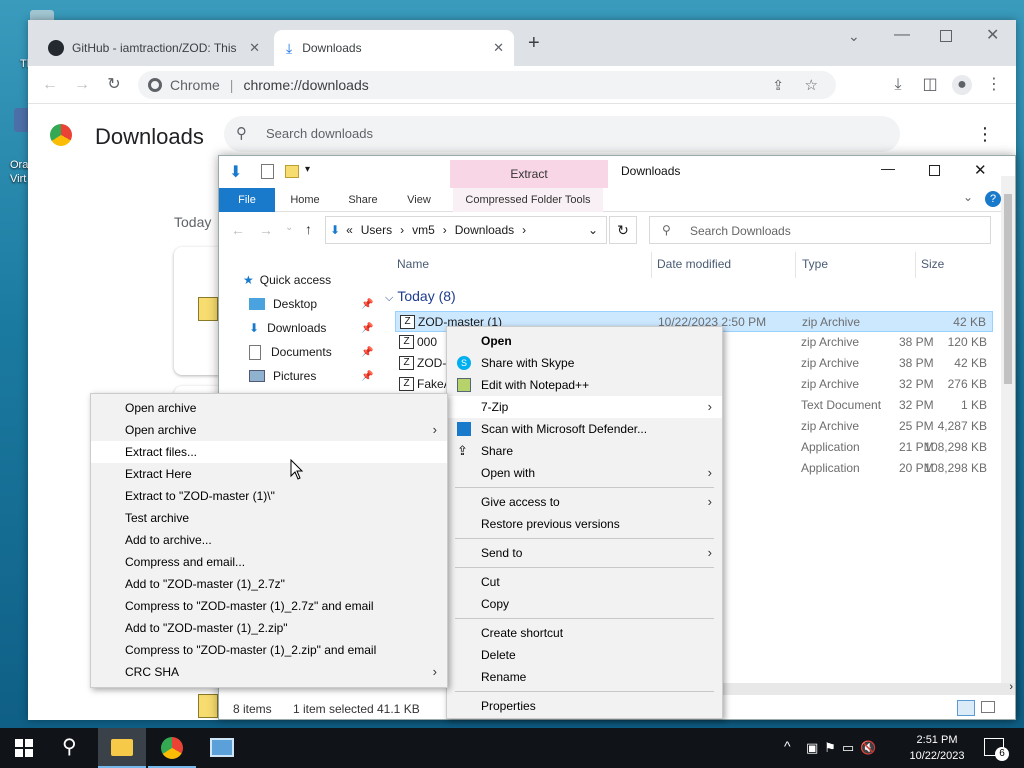  What do you see at coordinates (269, 672) in the screenshot?
I see `menu-item-crc-sha: CRC SHA ›` at bounding box center [269, 672].